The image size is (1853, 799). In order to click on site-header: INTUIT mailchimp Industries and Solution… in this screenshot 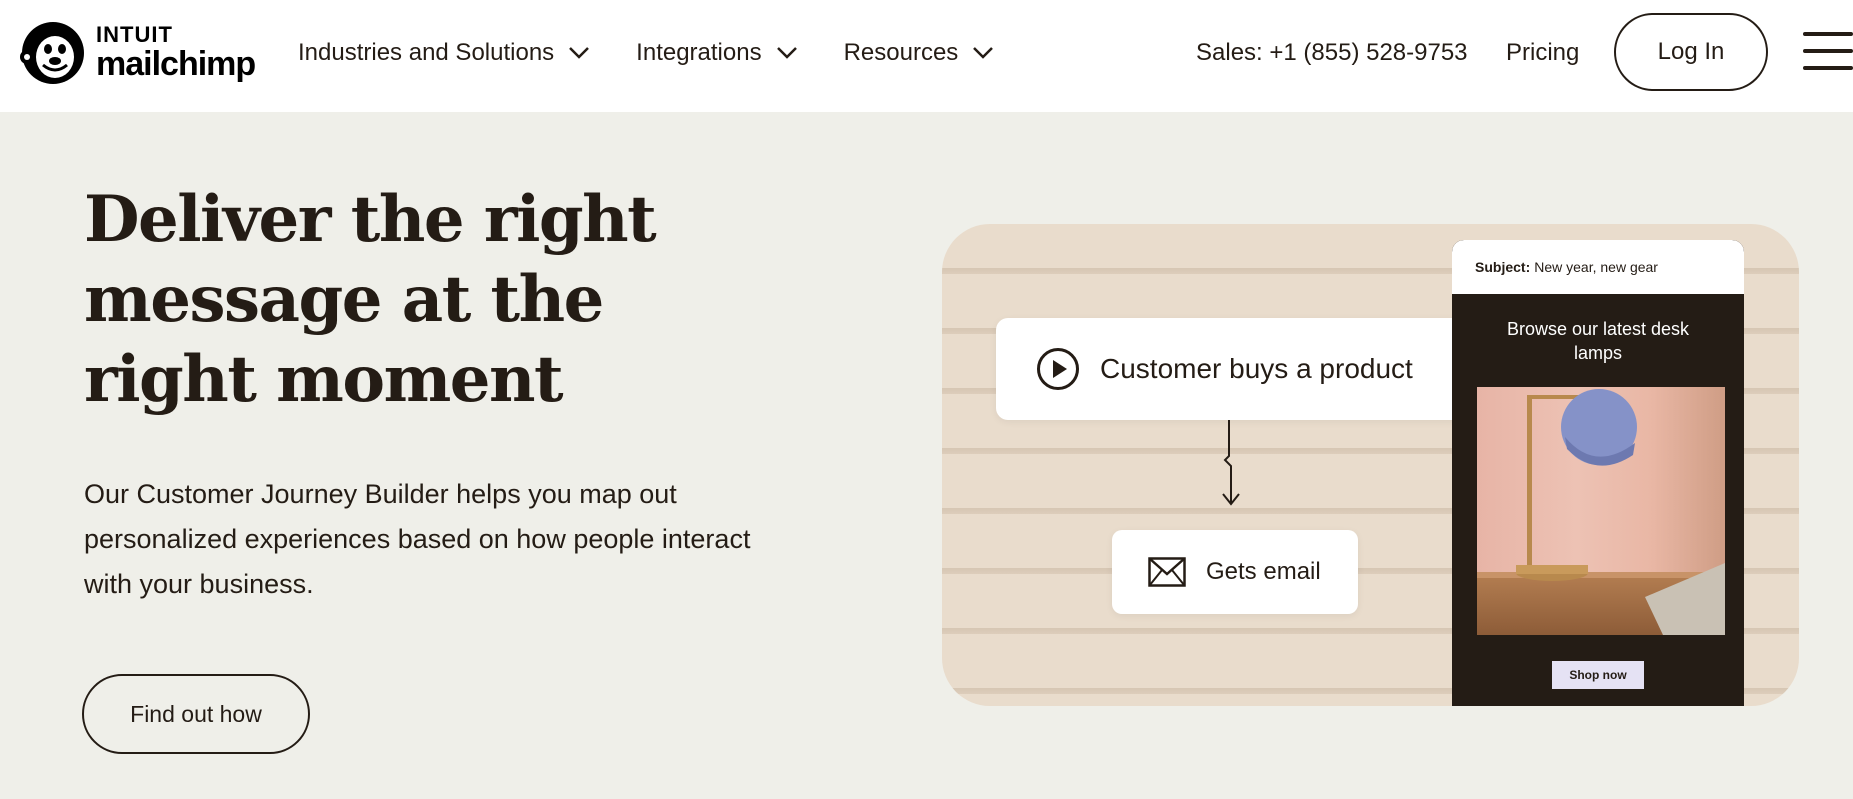, I will do `click(926, 56)`.